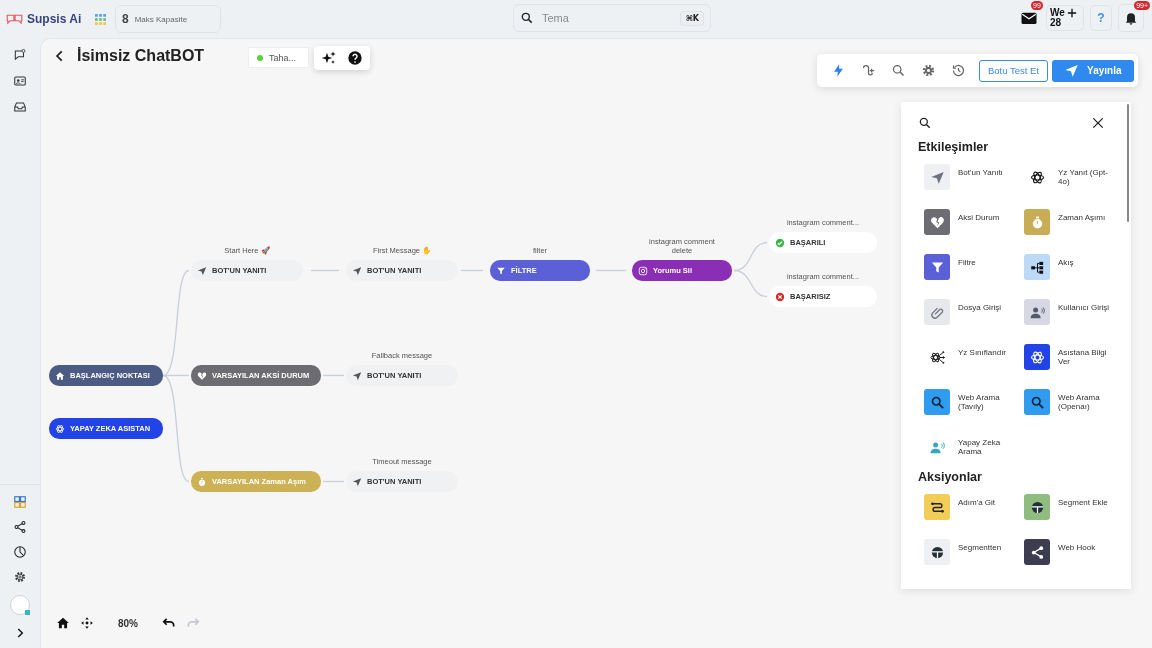 The image size is (1152, 648). Describe the element at coordinates (643, 270) in the screenshot. I see `camera-icon` at that location.